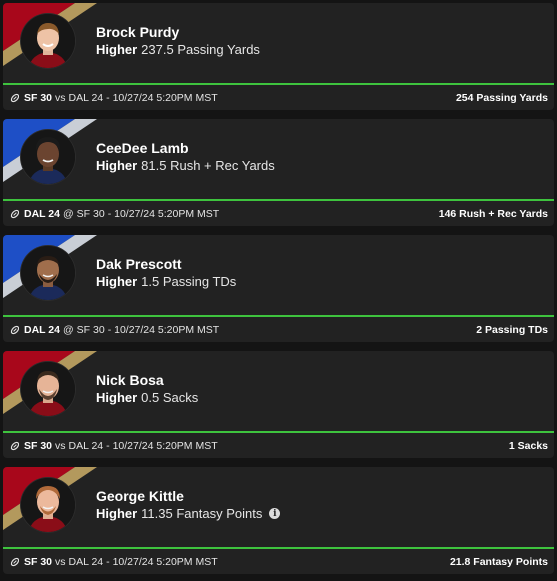 This screenshot has height=581, width=557. Describe the element at coordinates (170, 397) in the screenshot. I see `pick-stat-line: 0.5 Sacks` at that location.